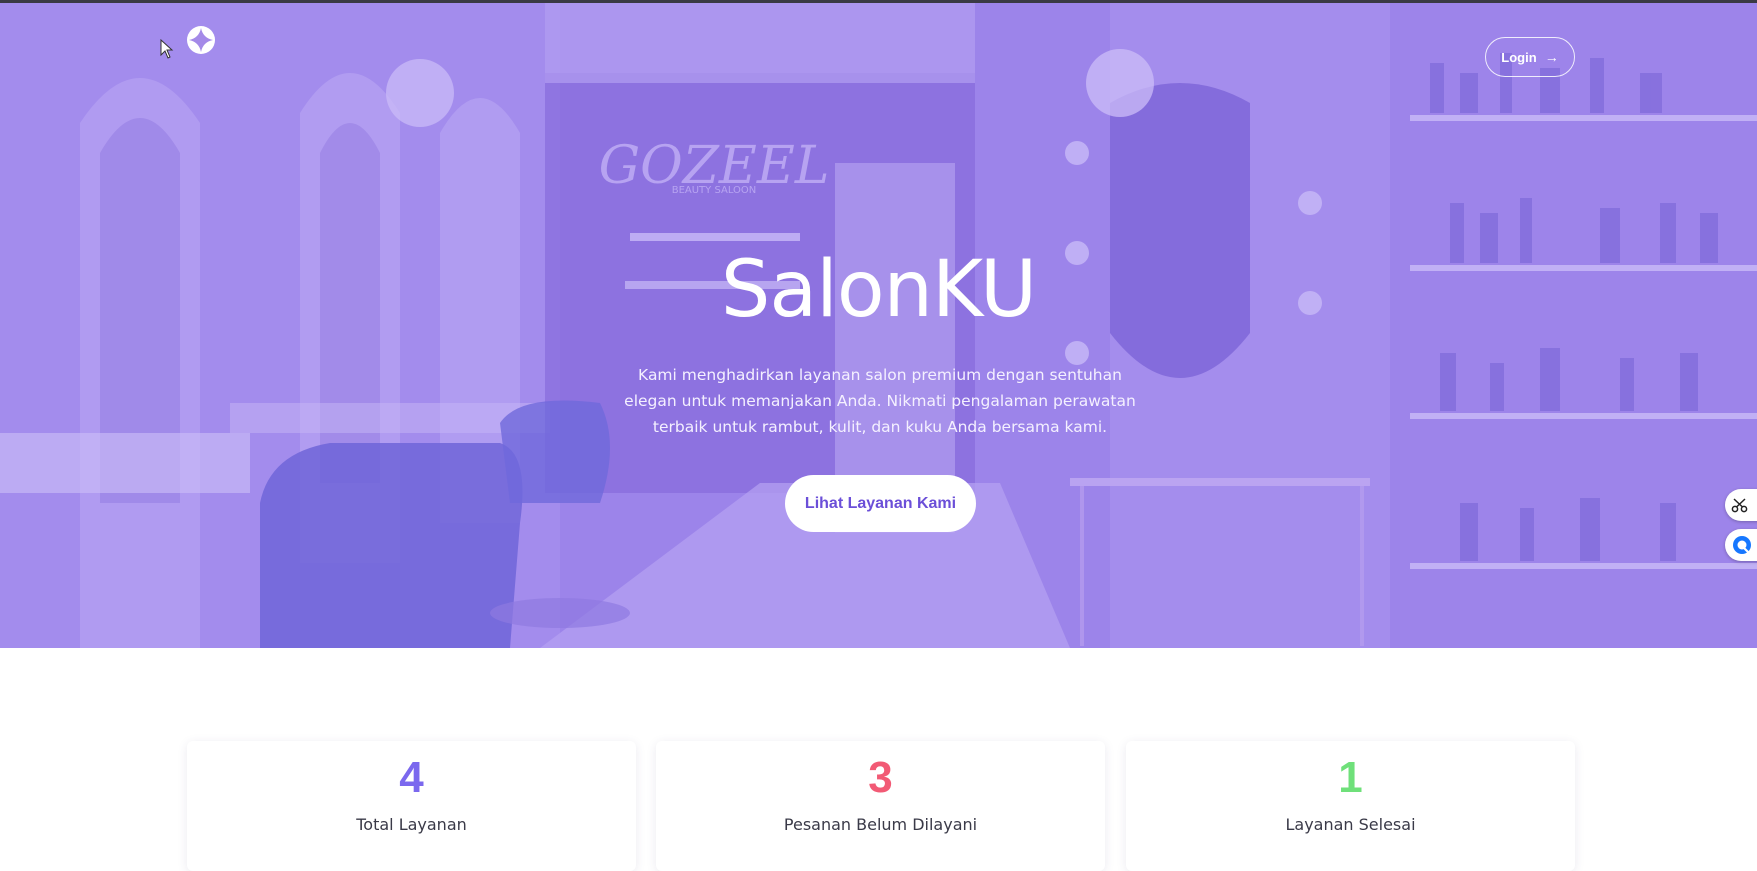  What do you see at coordinates (167, 49) in the screenshot?
I see `mouse-cursor-icon` at bounding box center [167, 49].